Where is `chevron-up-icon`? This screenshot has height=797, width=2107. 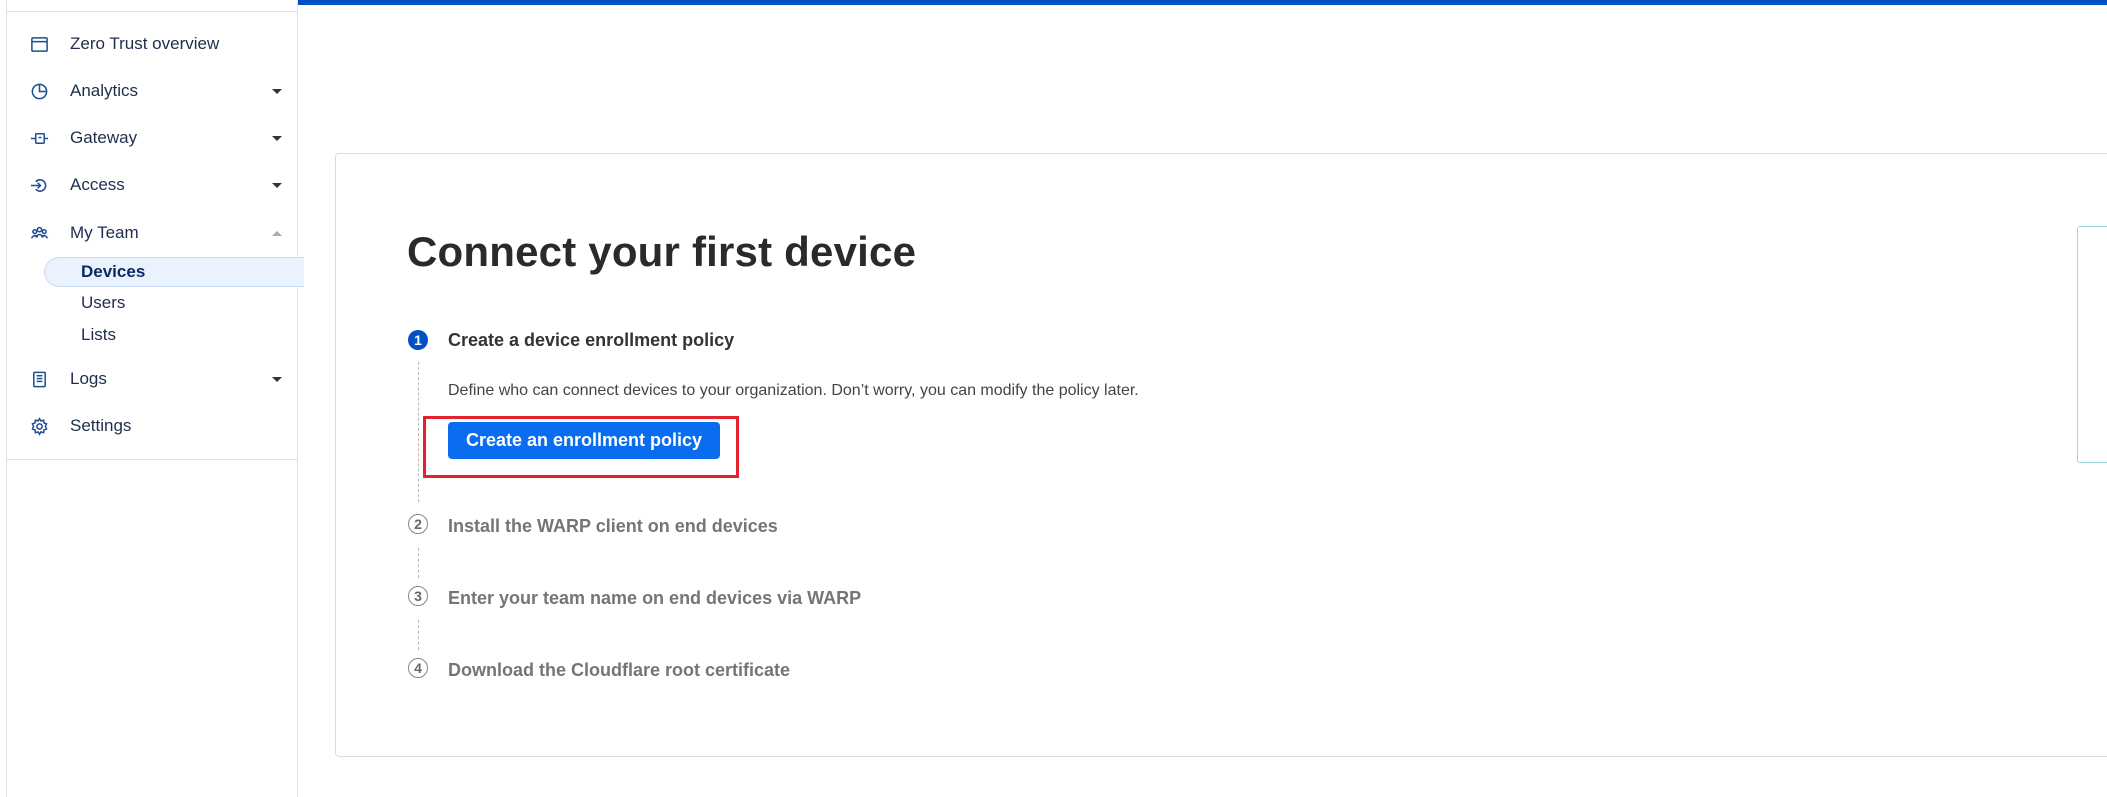
chevron-up-icon is located at coordinates (277, 233).